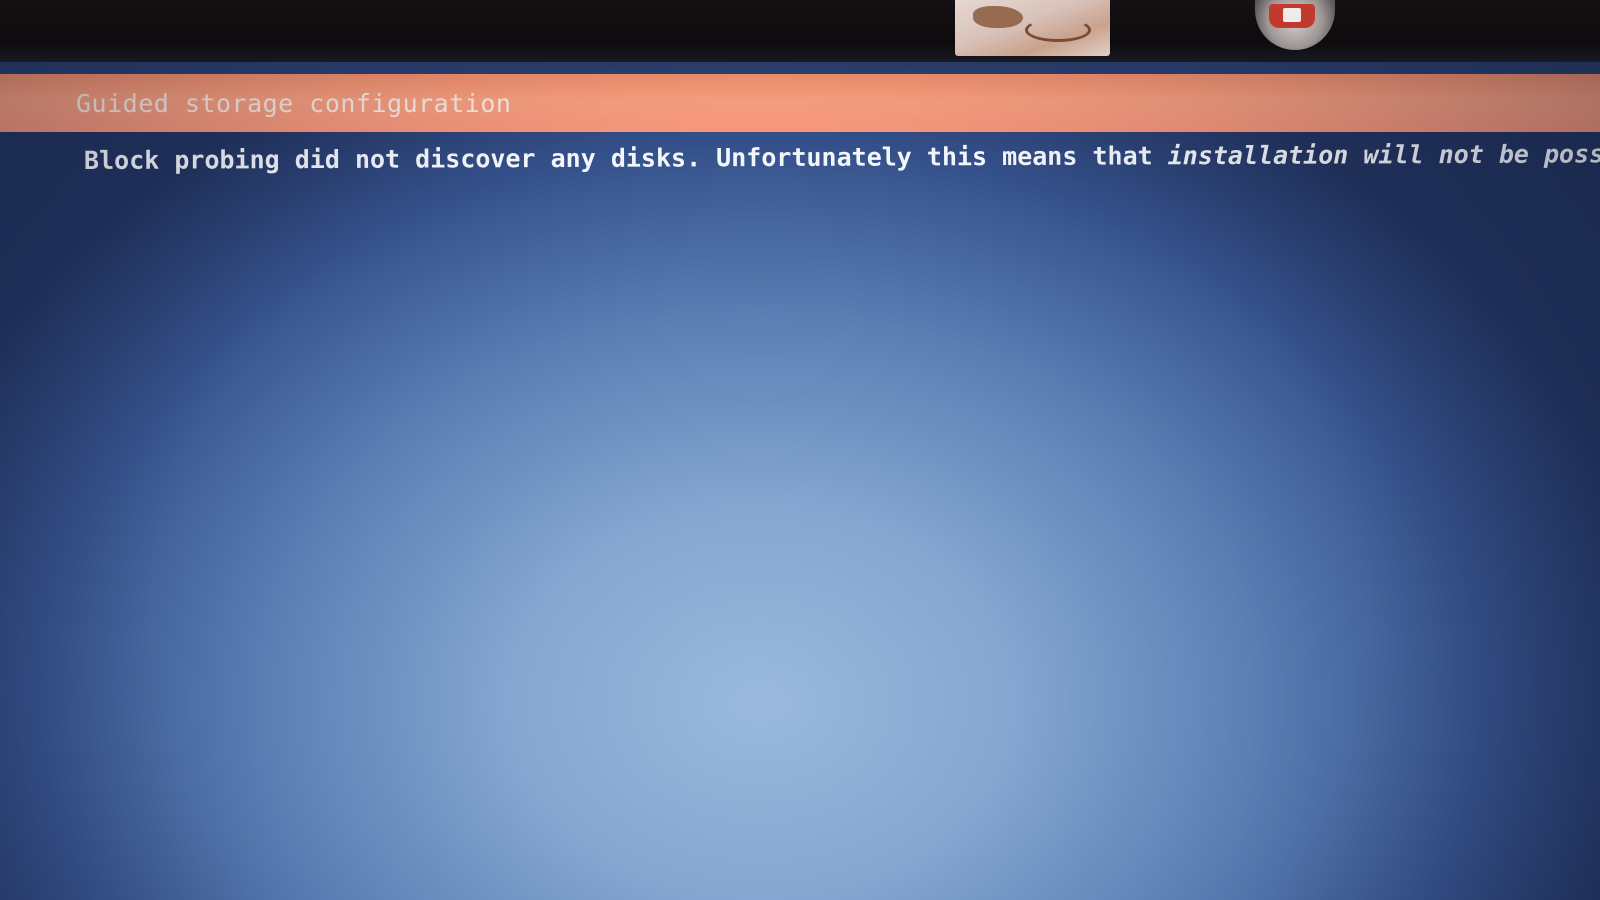  Describe the element at coordinates (800, 31) in the screenshot. I see `monitor-bezel` at that location.